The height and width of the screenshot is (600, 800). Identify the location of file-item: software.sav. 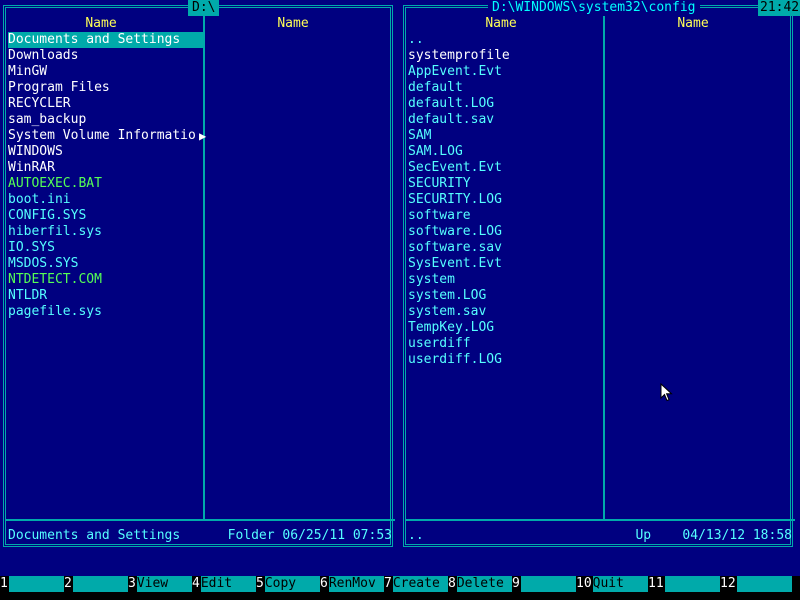
(506, 248).